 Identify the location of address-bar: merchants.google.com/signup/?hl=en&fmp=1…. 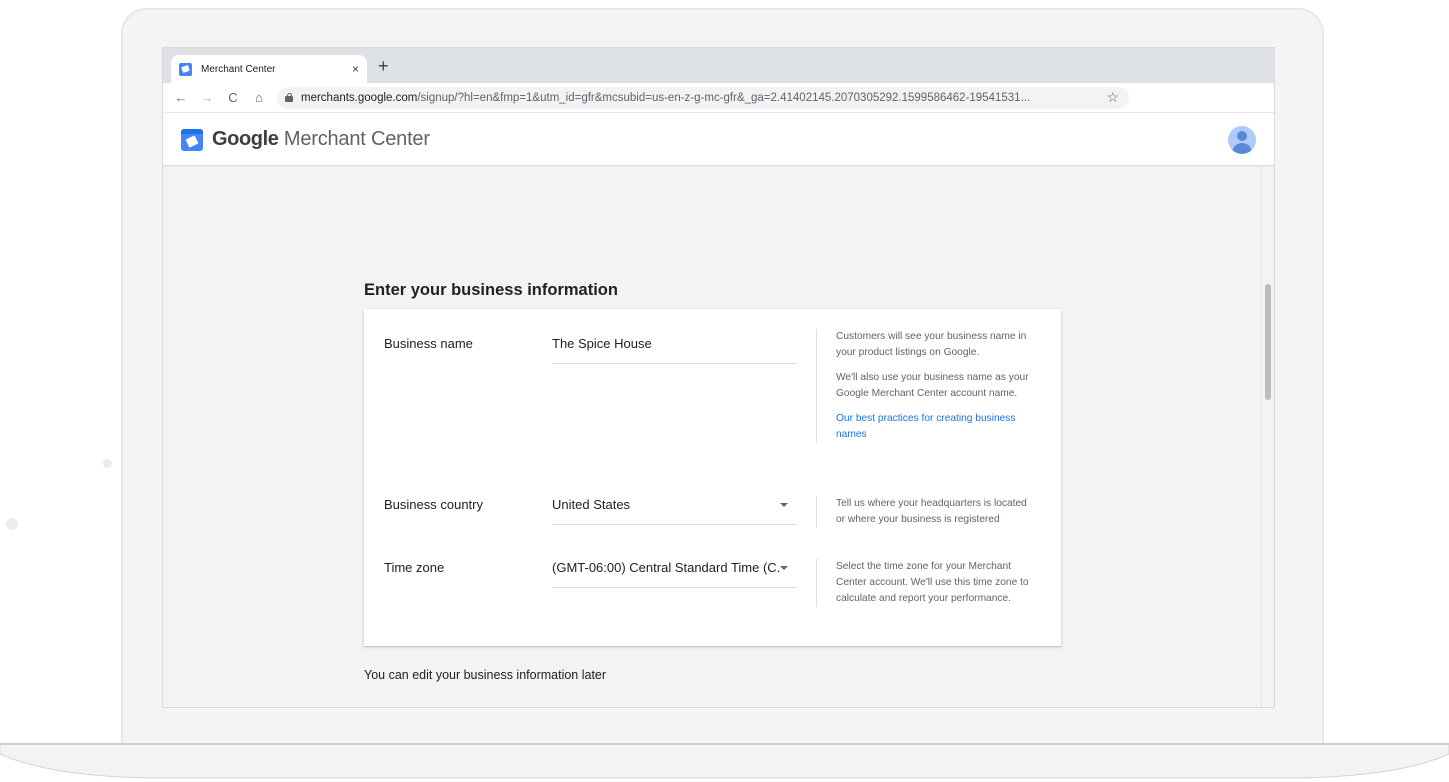
(703, 97).